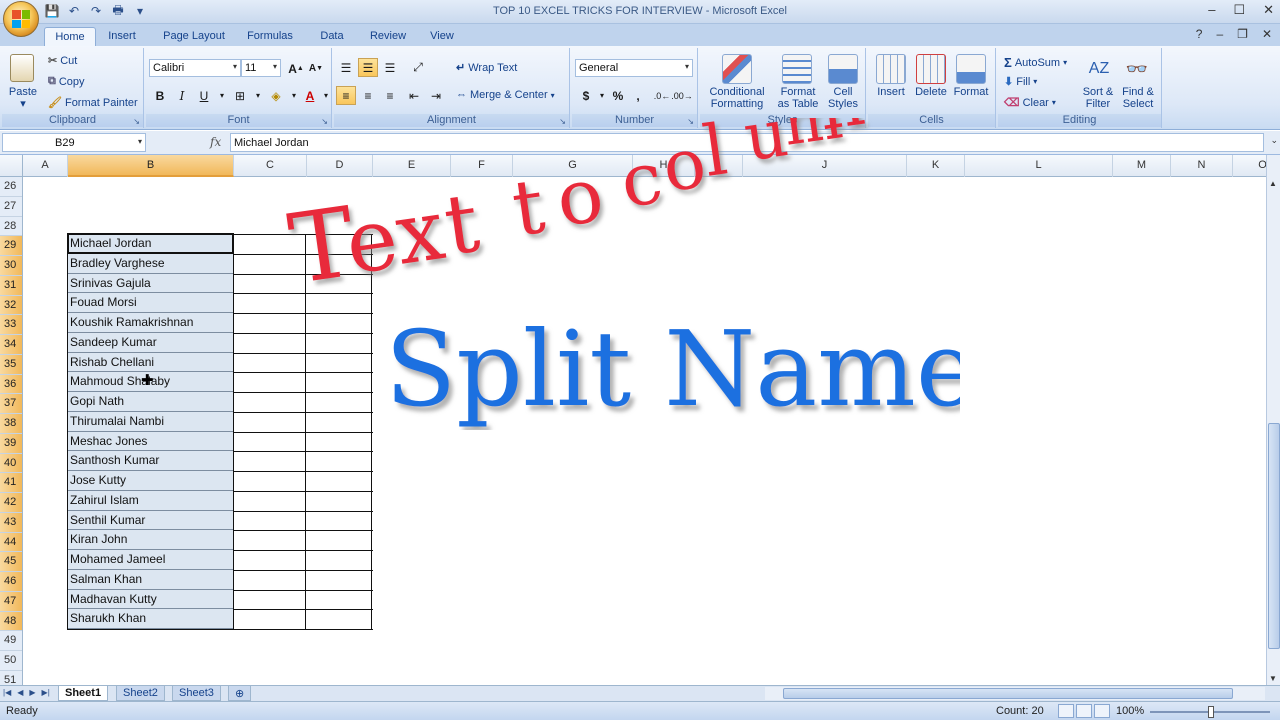 The height and width of the screenshot is (720, 1280). What do you see at coordinates (11, 384) in the screenshot?
I see `row-header-36: 36` at bounding box center [11, 384].